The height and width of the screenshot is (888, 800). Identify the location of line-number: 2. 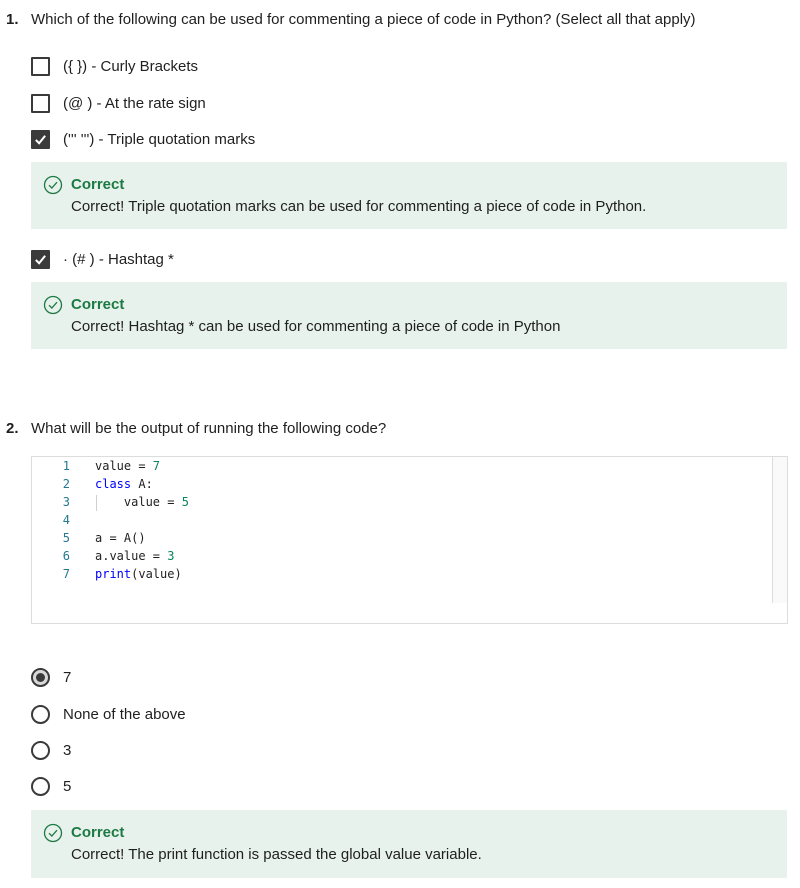
(66, 484).